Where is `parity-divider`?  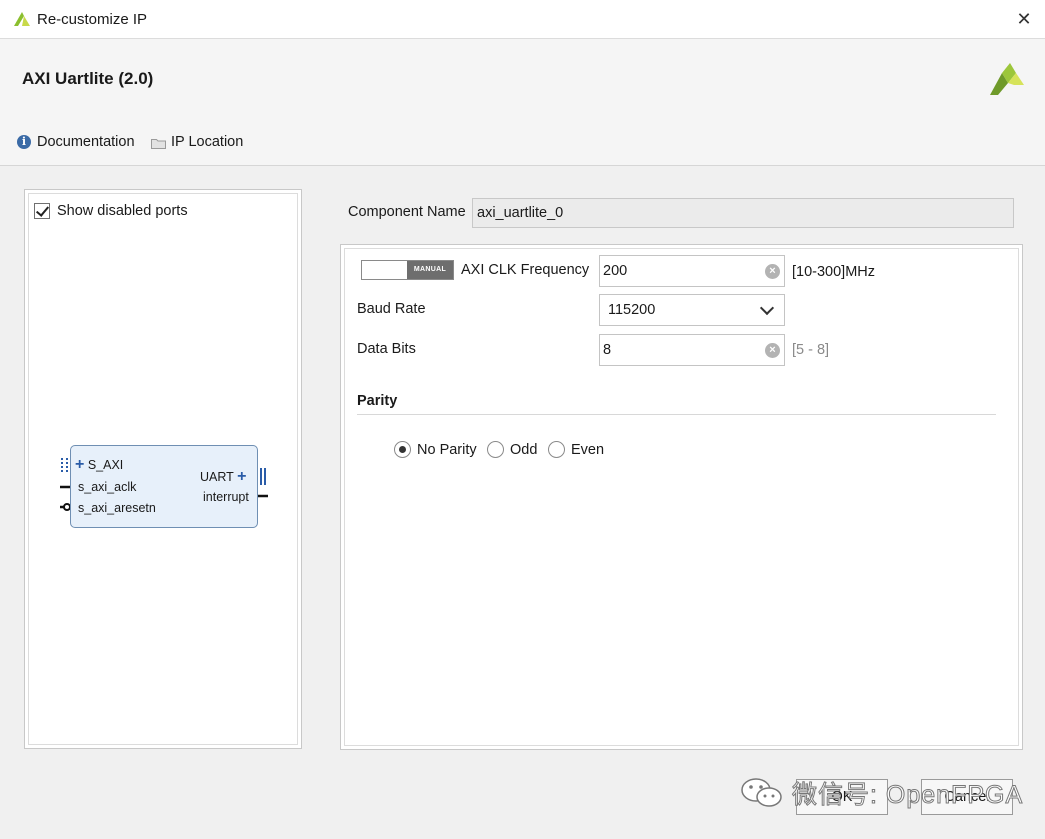
parity-divider is located at coordinates (676, 414).